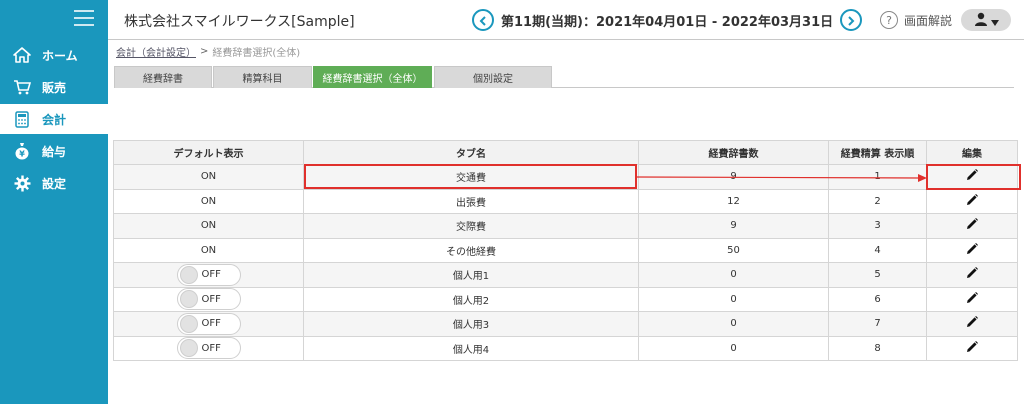 This screenshot has height=404, width=1024. I want to click on sidebar-item-payroll: ¥ 給与, so click(54, 151).